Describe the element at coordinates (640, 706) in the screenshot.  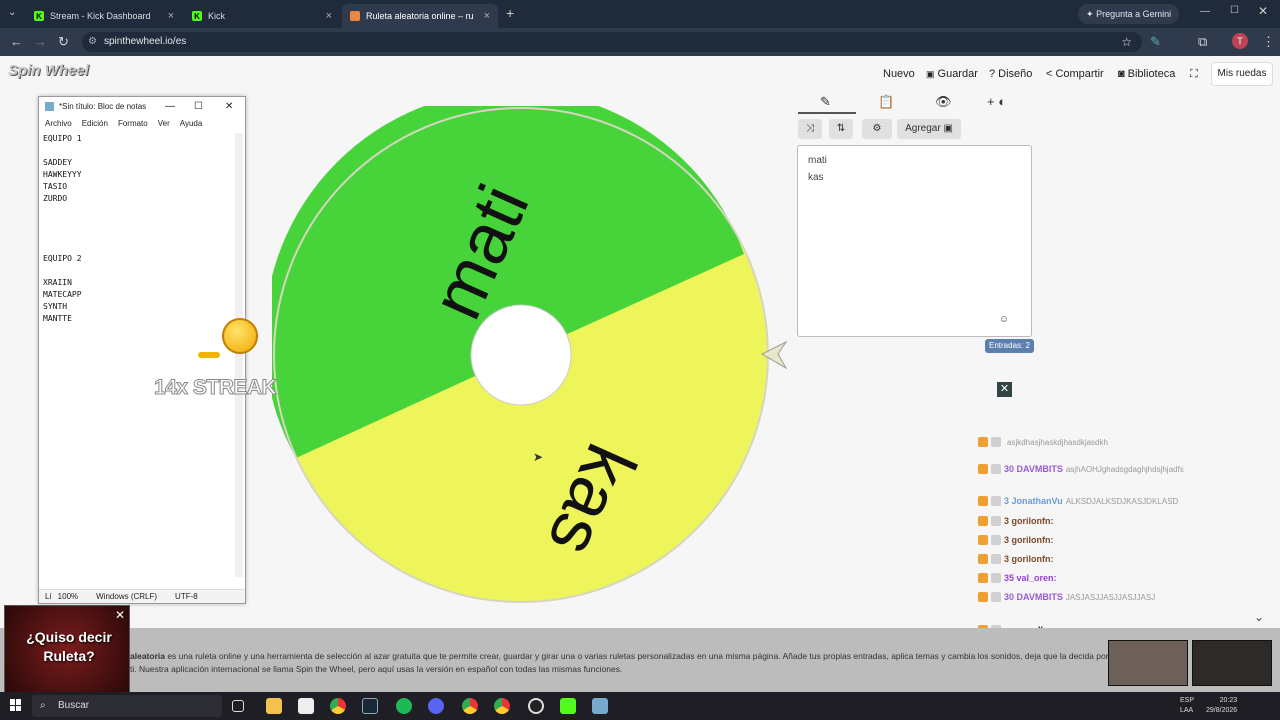
I see `windows-taskbar: ⌕ Buscar ESP LAA 20:23 29/8/2026` at that location.